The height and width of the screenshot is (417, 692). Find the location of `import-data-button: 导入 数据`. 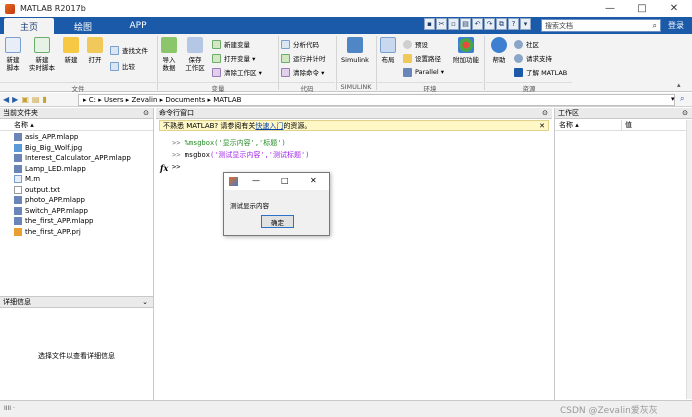

import-data-button: 导入 数据 is located at coordinates (169, 54).